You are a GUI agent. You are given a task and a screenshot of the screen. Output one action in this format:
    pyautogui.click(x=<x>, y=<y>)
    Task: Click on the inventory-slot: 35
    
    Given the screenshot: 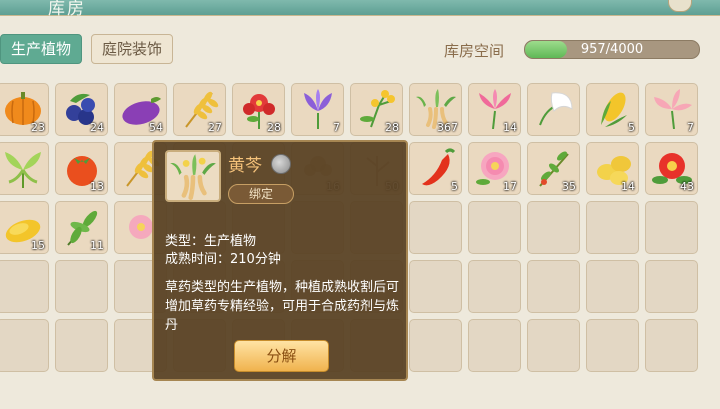 What is the action you would take?
    pyautogui.click(x=553, y=168)
    